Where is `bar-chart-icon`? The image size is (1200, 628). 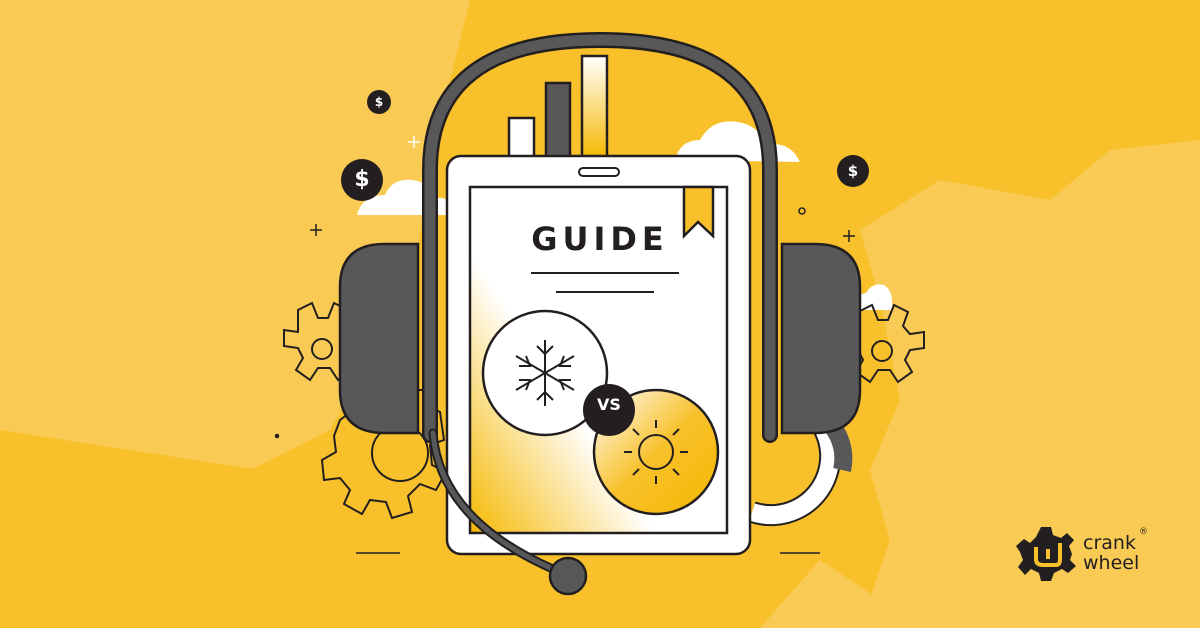 bar-chart-icon is located at coordinates (558, 107).